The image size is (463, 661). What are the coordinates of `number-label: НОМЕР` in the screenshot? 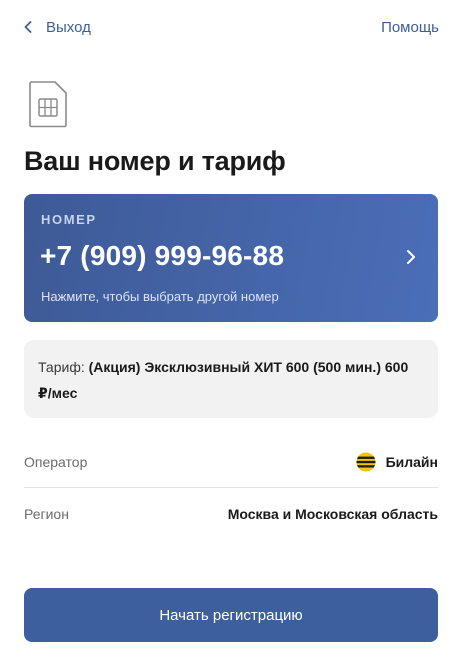 It's located at (69, 219).